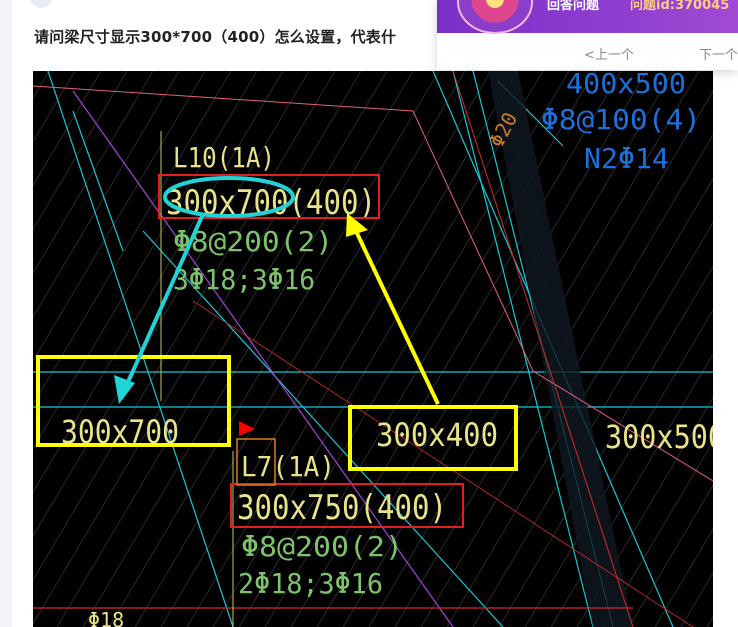 The image size is (738, 627). Describe the element at coordinates (626, 158) in the screenshot. I see `cad-top-right-extra: N2Φ14` at that location.